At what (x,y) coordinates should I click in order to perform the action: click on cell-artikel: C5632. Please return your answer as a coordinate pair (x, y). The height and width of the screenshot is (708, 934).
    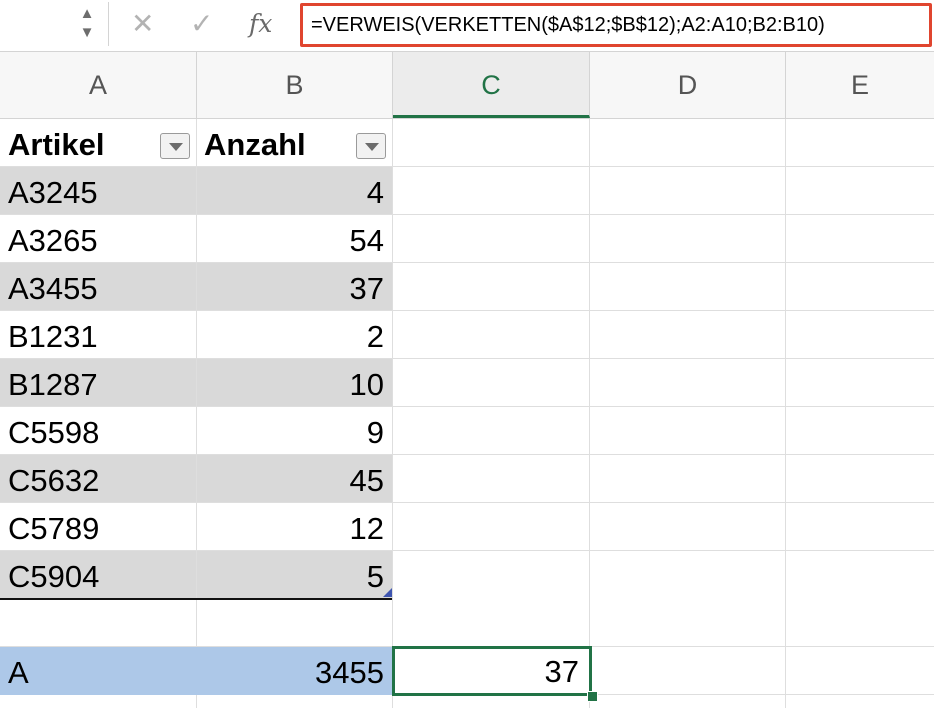
    Looking at the image, I should click on (98, 479).